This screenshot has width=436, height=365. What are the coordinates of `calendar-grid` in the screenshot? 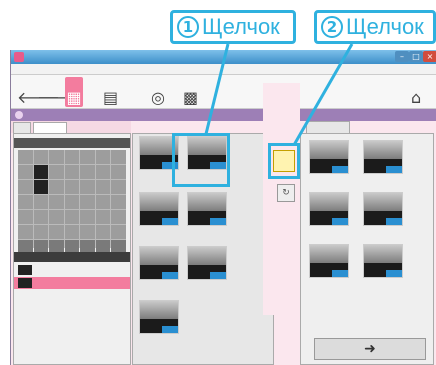 It's located at (72, 202).